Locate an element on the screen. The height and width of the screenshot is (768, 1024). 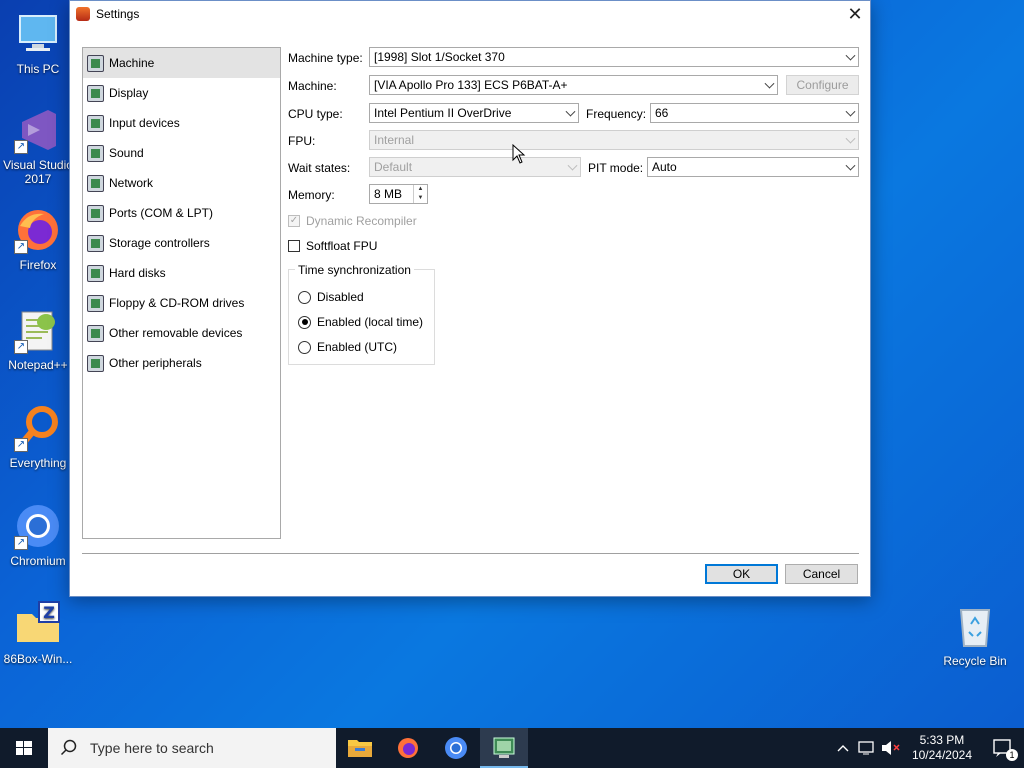
nav-item-label: Other peripherals is located at coordinates (155, 363).